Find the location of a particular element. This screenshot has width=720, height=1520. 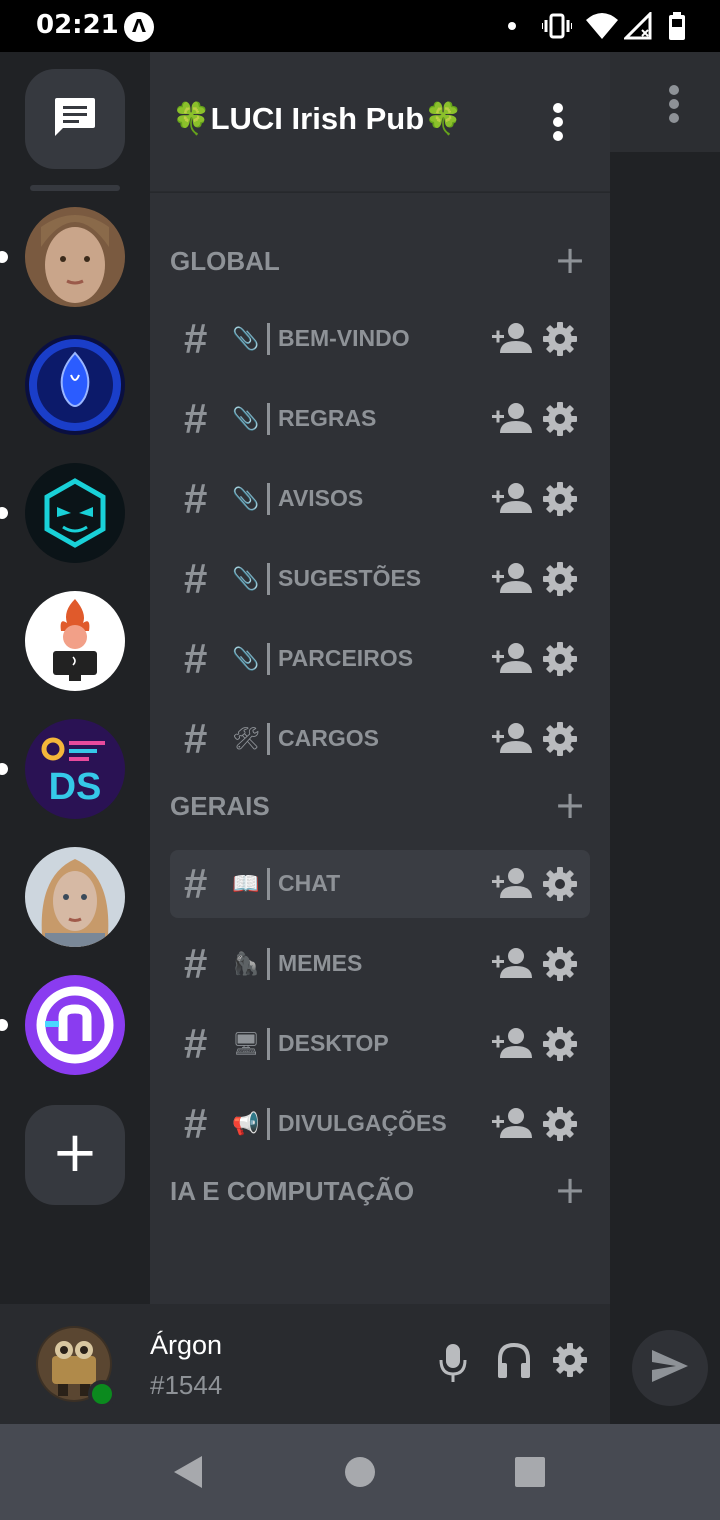

add-server-button: + is located at coordinates (75, 1155).